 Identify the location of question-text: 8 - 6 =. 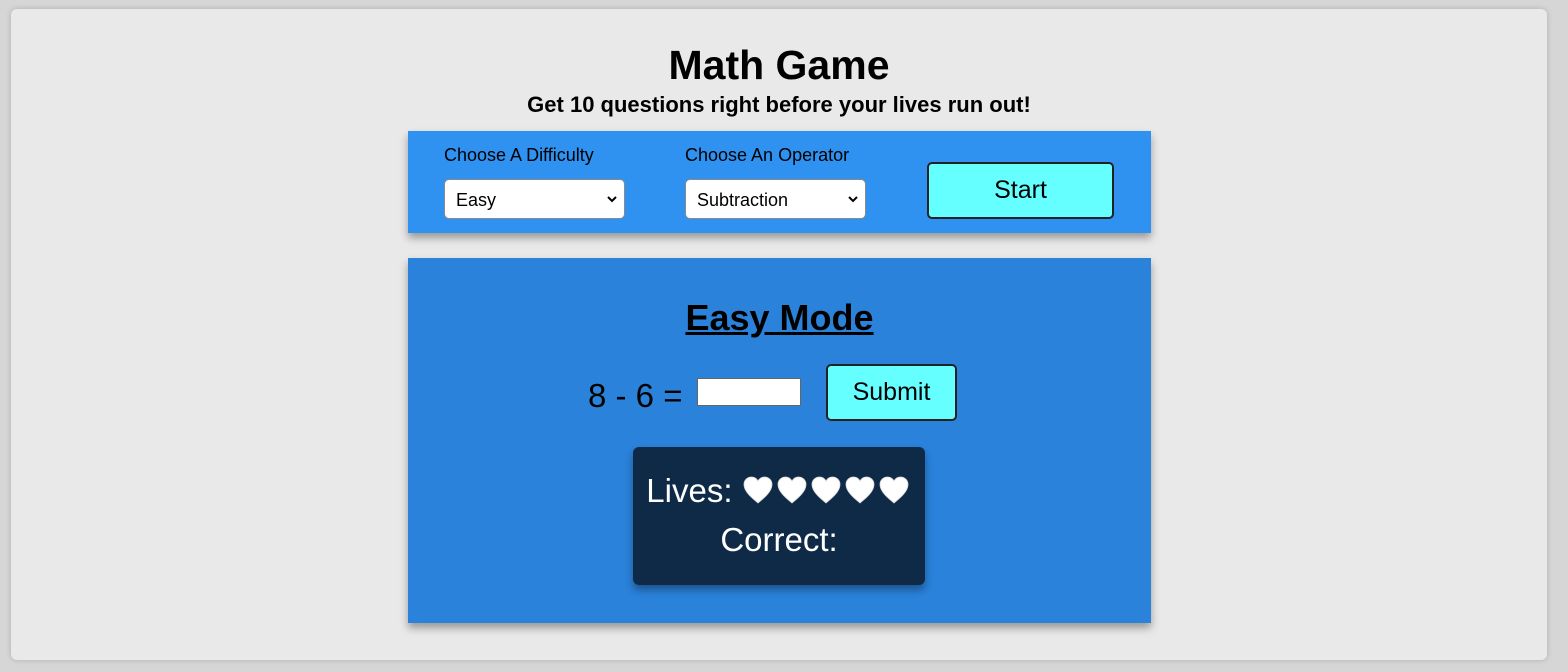
(635, 395).